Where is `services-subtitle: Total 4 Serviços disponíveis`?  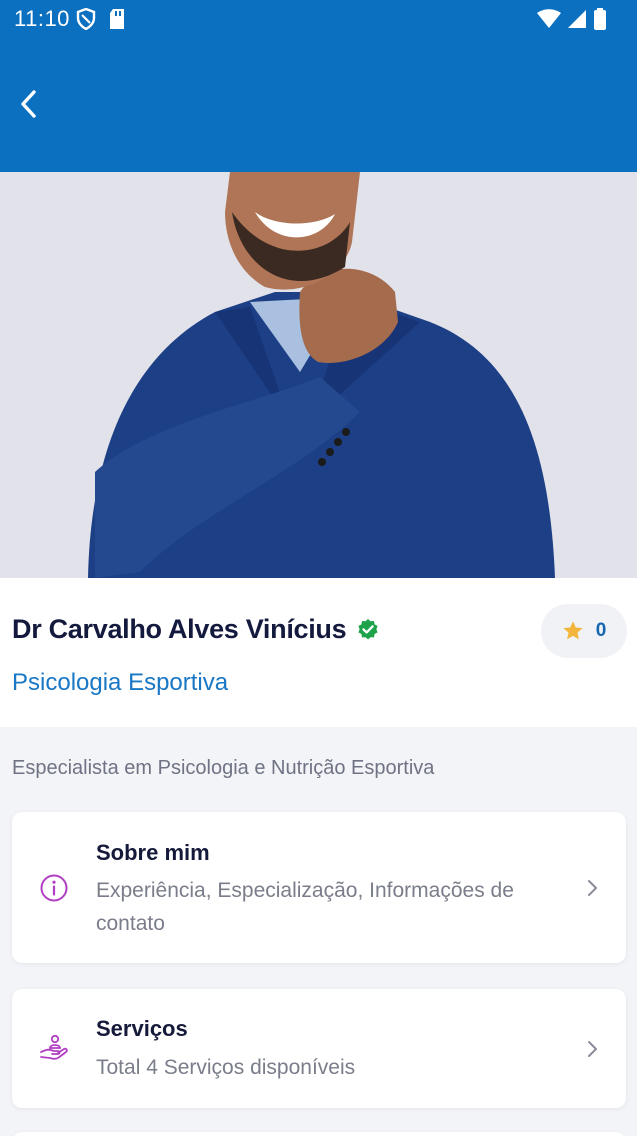
services-subtitle: Total 4 Serviços disponíveis is located at coordinates (226, 1067).